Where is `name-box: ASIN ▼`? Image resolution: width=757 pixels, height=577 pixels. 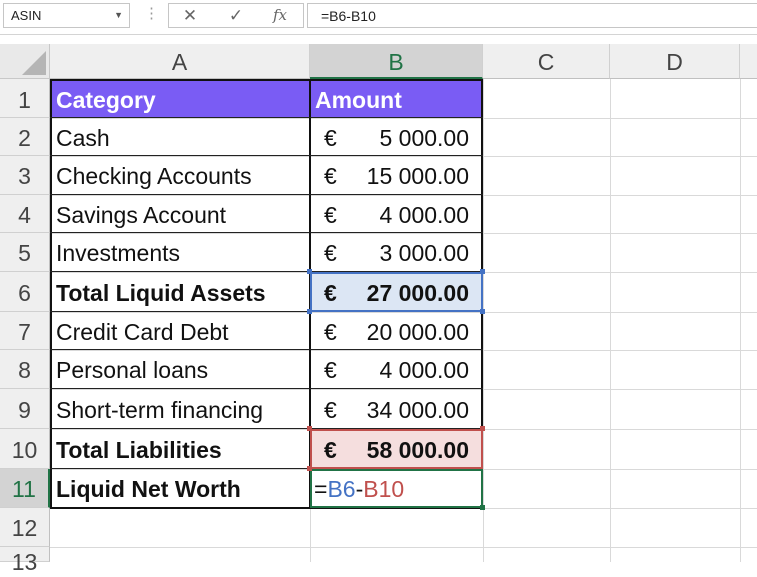 name-box: ASIN ▼ is located at coordinates (66, 15).